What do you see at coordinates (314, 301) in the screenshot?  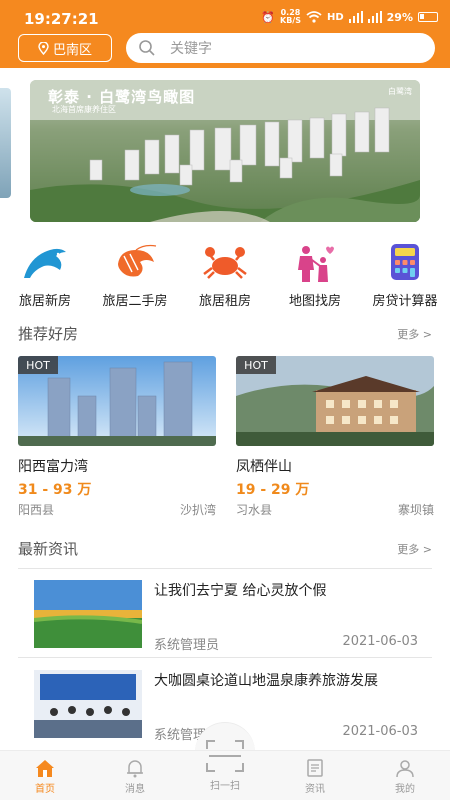 I see `category-label: 地图找房` at bounding box center [314, 301].